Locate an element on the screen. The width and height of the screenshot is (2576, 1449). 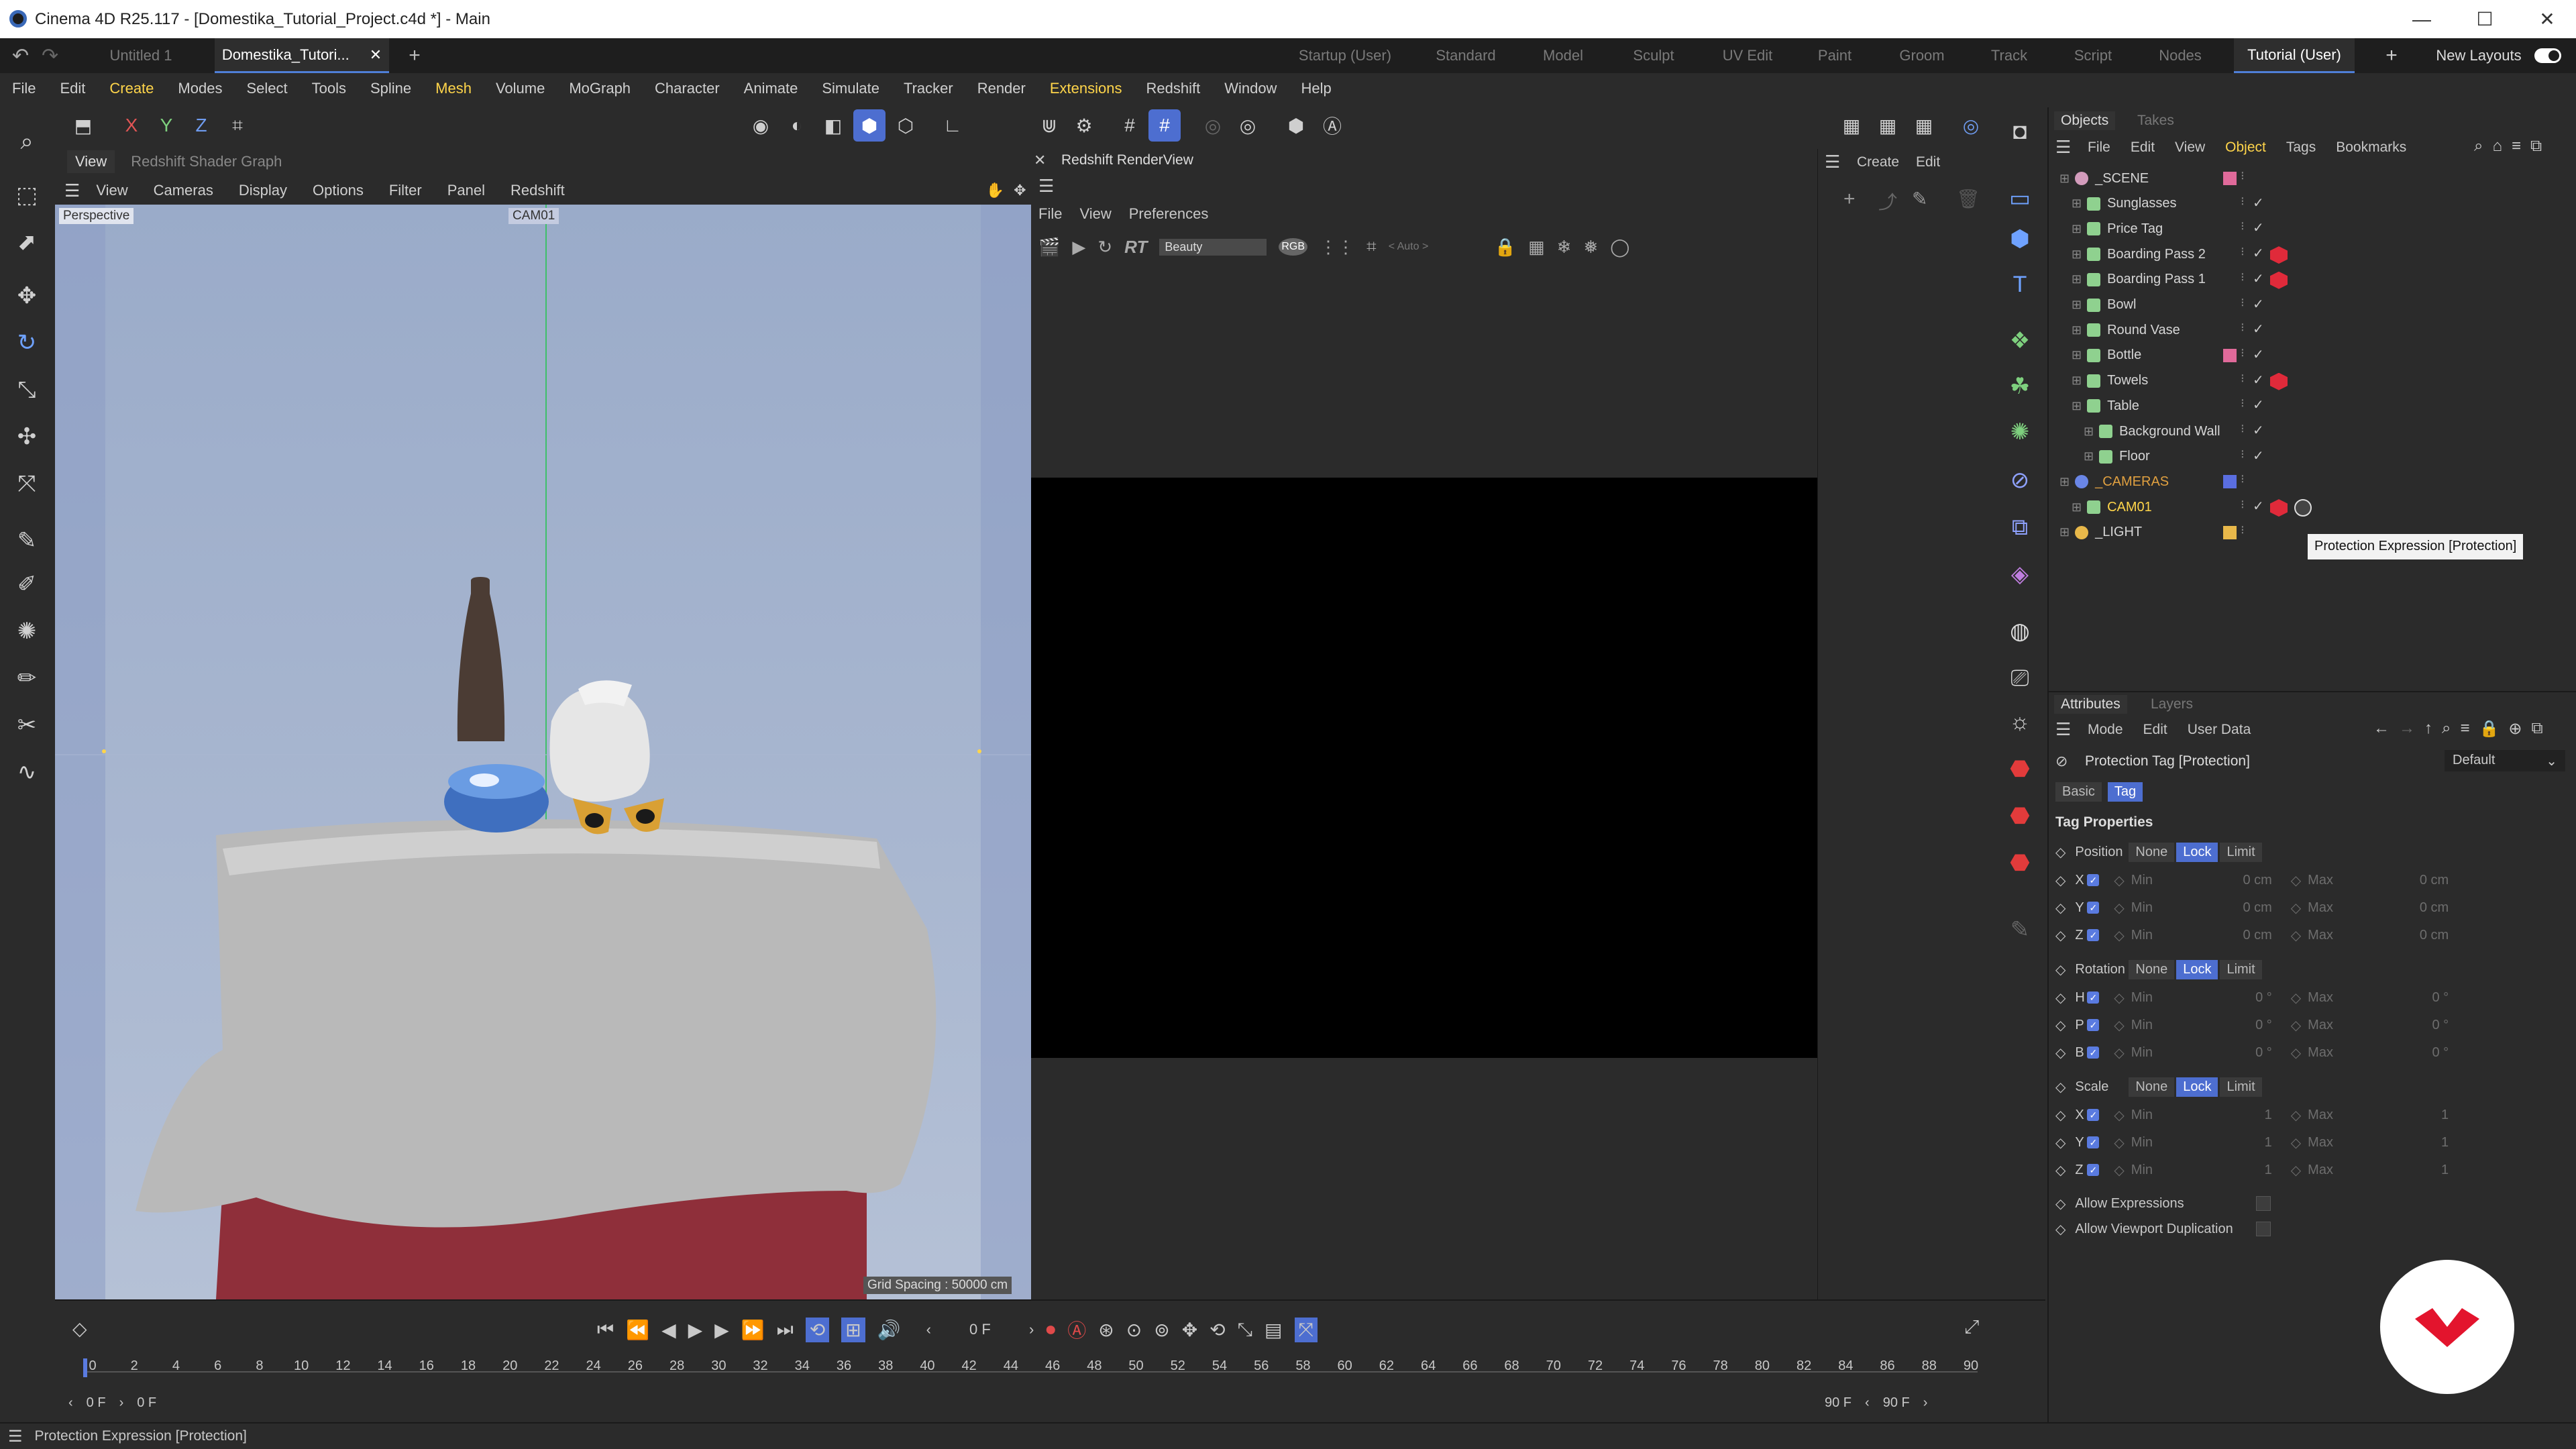
min-value-field: 1 is located at coordinates (2221, 1170).